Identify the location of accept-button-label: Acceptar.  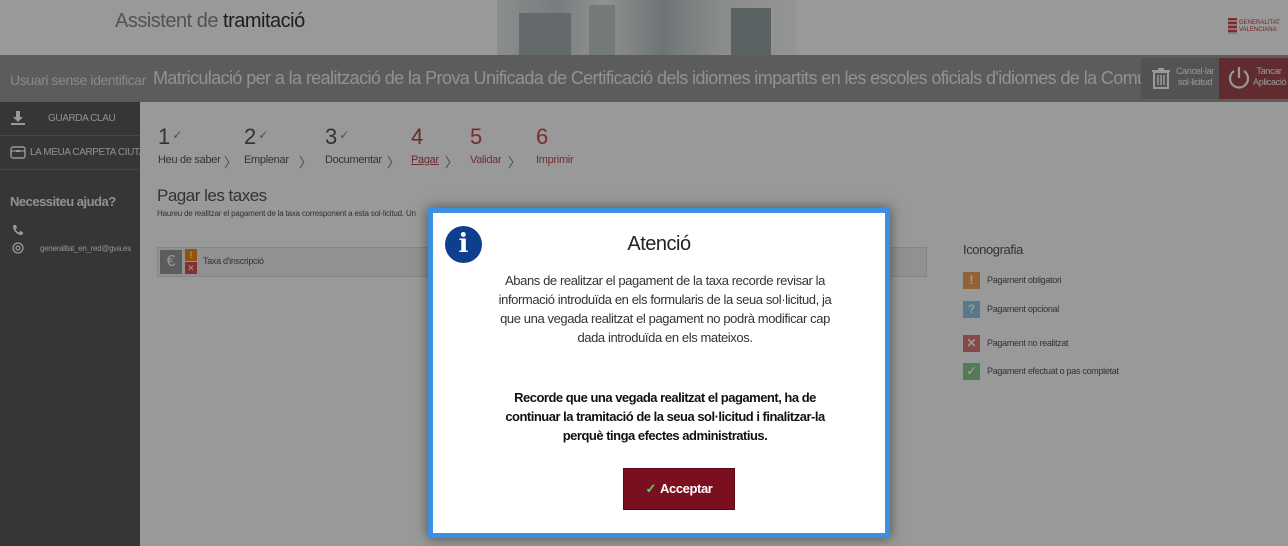
(686, 488).